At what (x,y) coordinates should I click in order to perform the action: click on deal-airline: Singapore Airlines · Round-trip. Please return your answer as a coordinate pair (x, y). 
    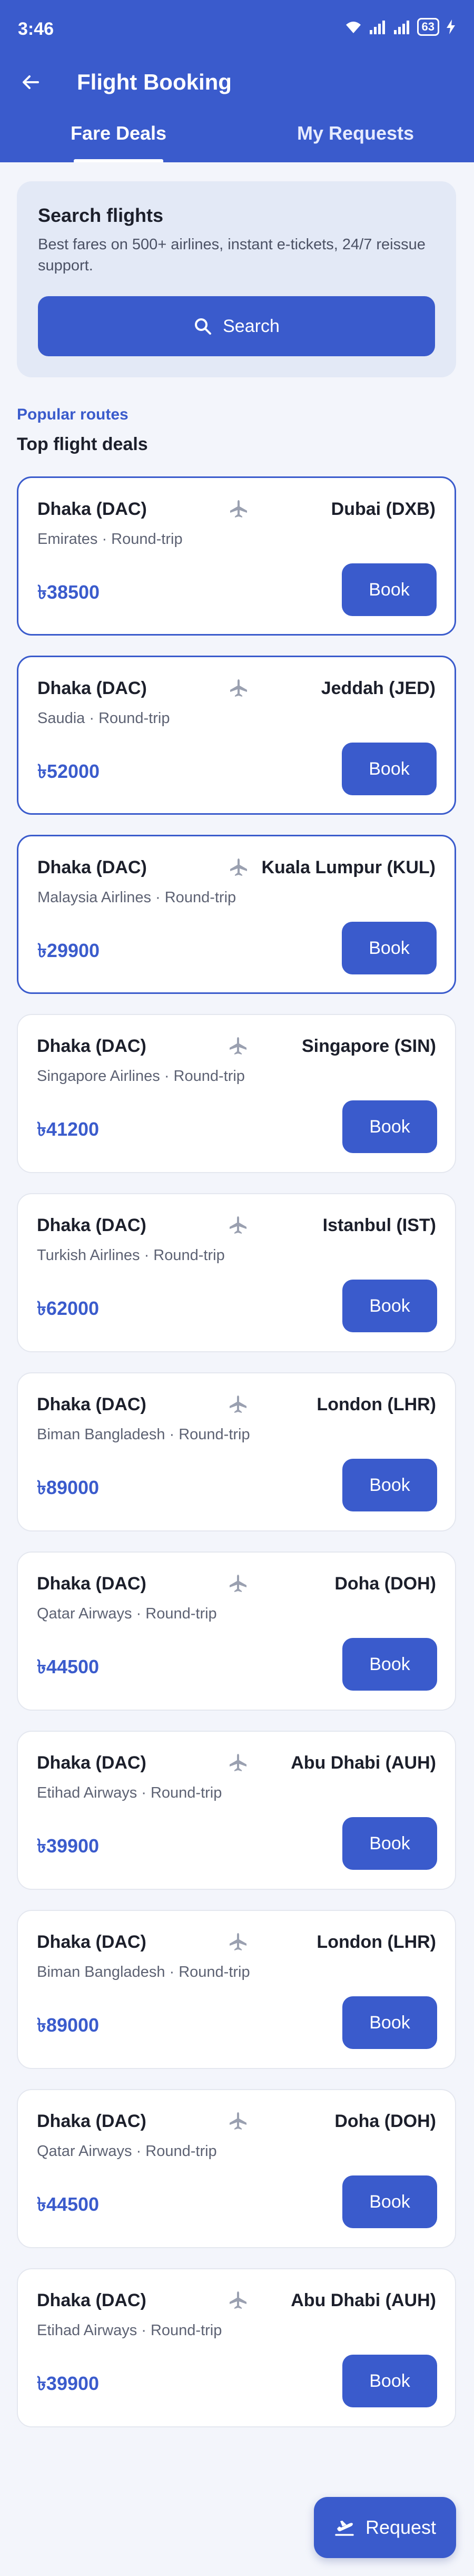
    Looking at the image, I should click on (141, 1076).